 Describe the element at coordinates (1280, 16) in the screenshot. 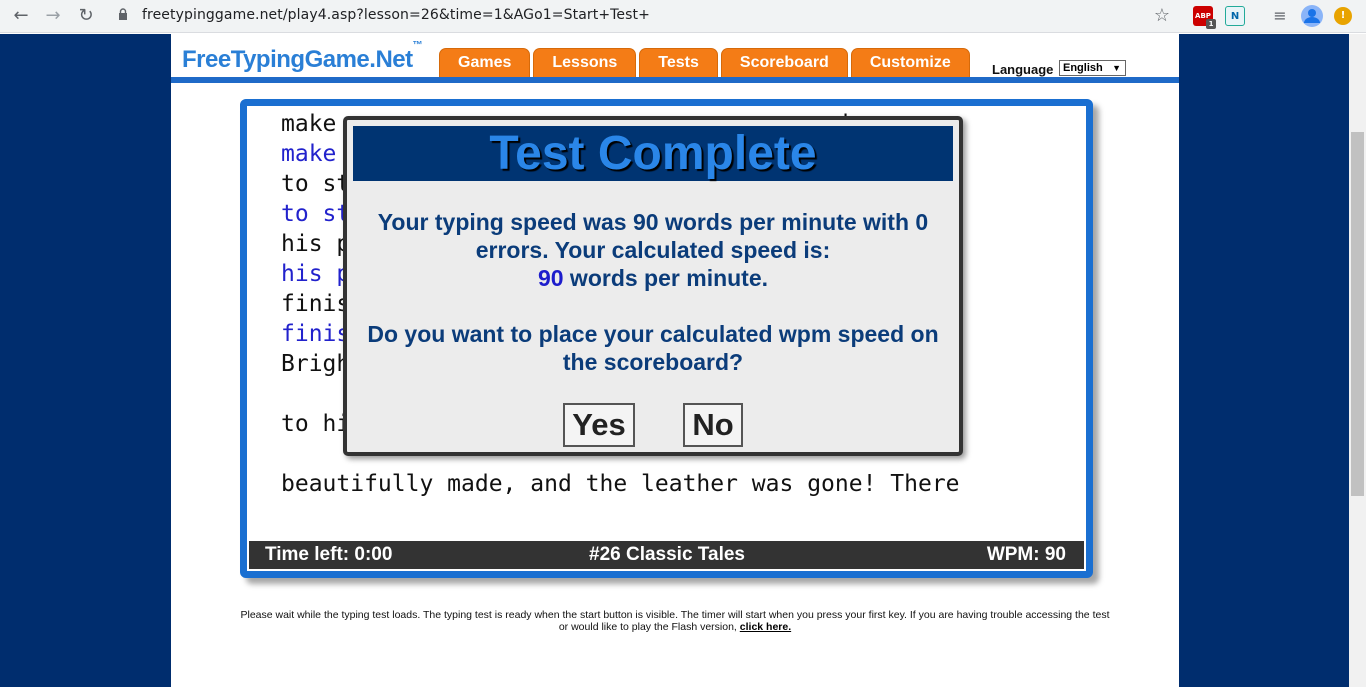

I see `media-queue-icon: ≡` at that location.